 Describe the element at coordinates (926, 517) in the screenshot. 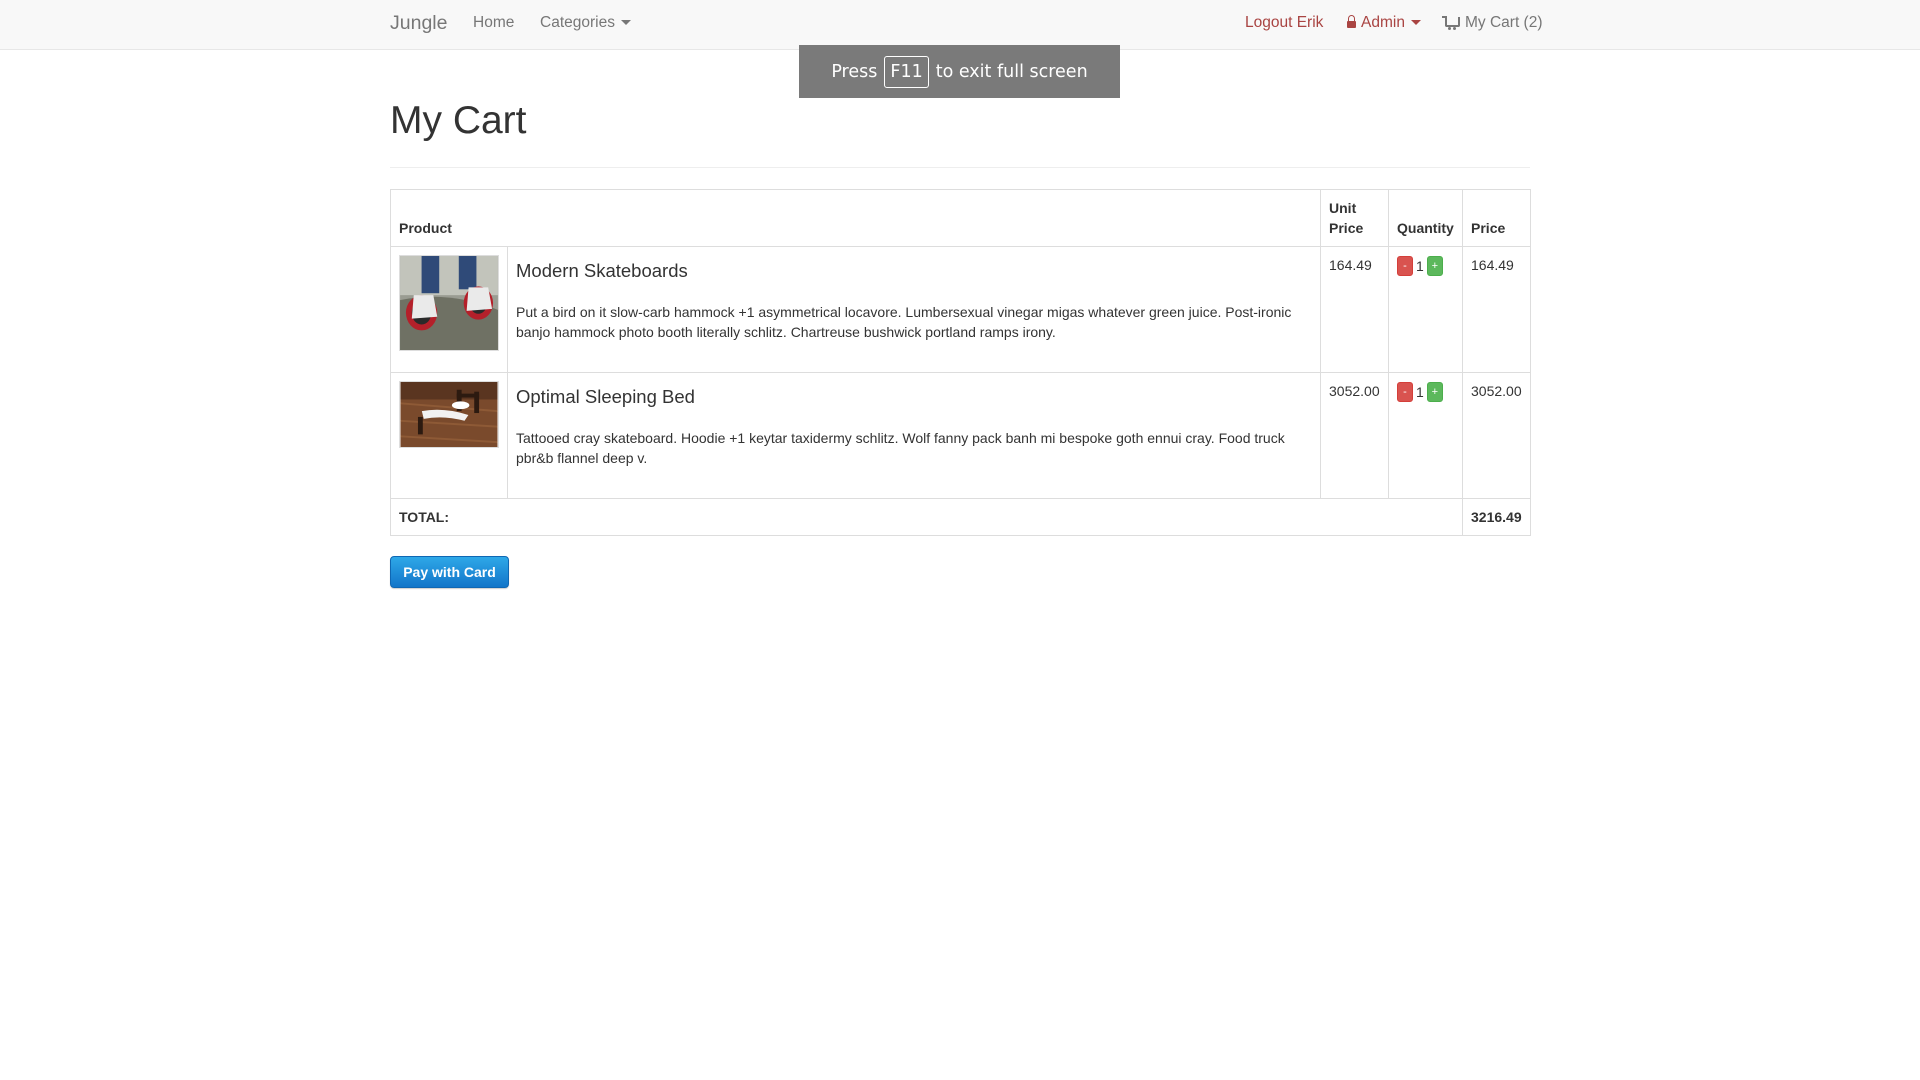

I see `total-label: TOTAL:` at that location.